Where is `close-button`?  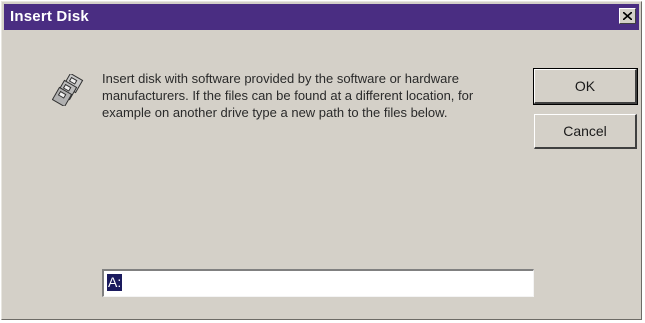
close-button is located at coordinates (627, 16).